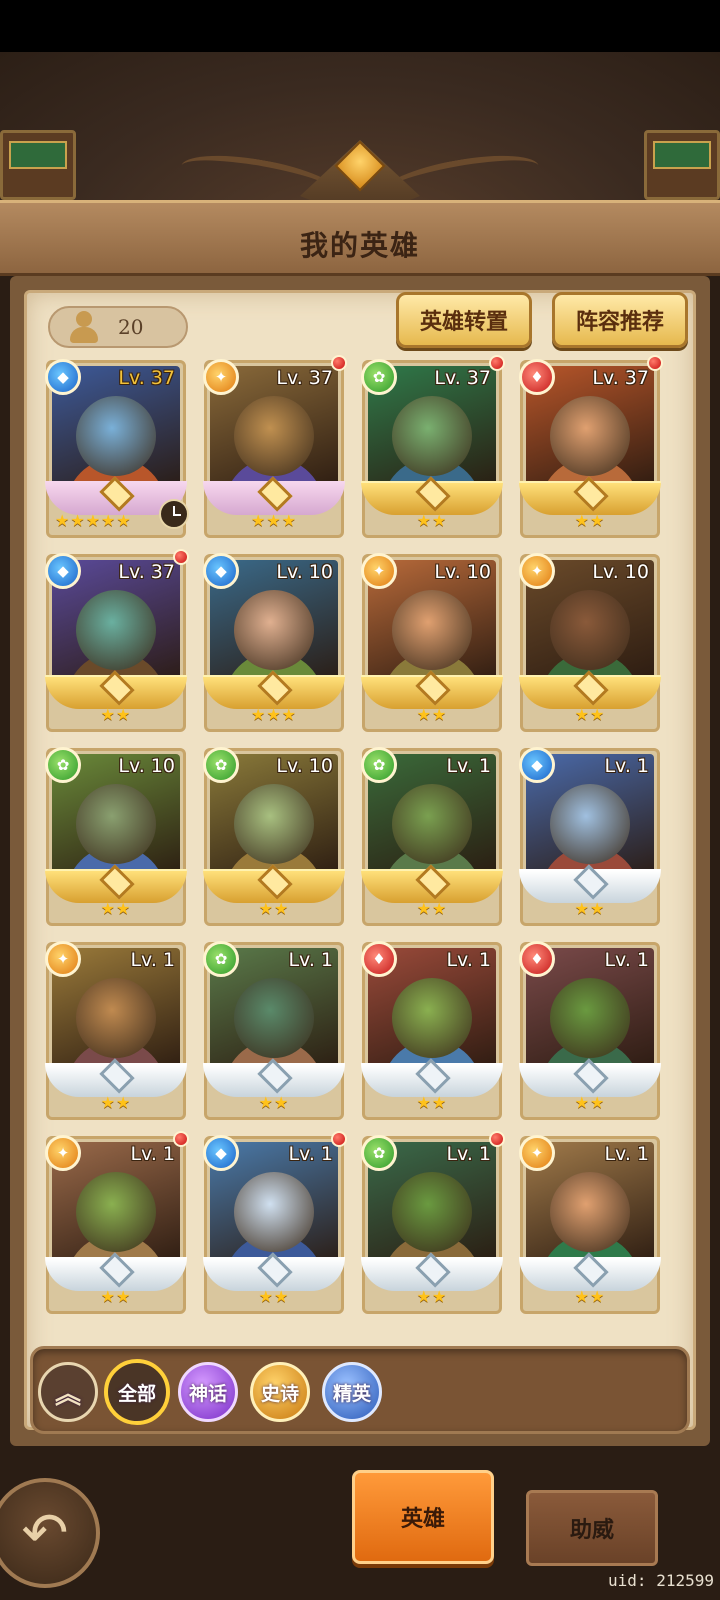 The width and height of the screenshot is (720, 1600). I want to click on clock-icon, so click(174, 514).